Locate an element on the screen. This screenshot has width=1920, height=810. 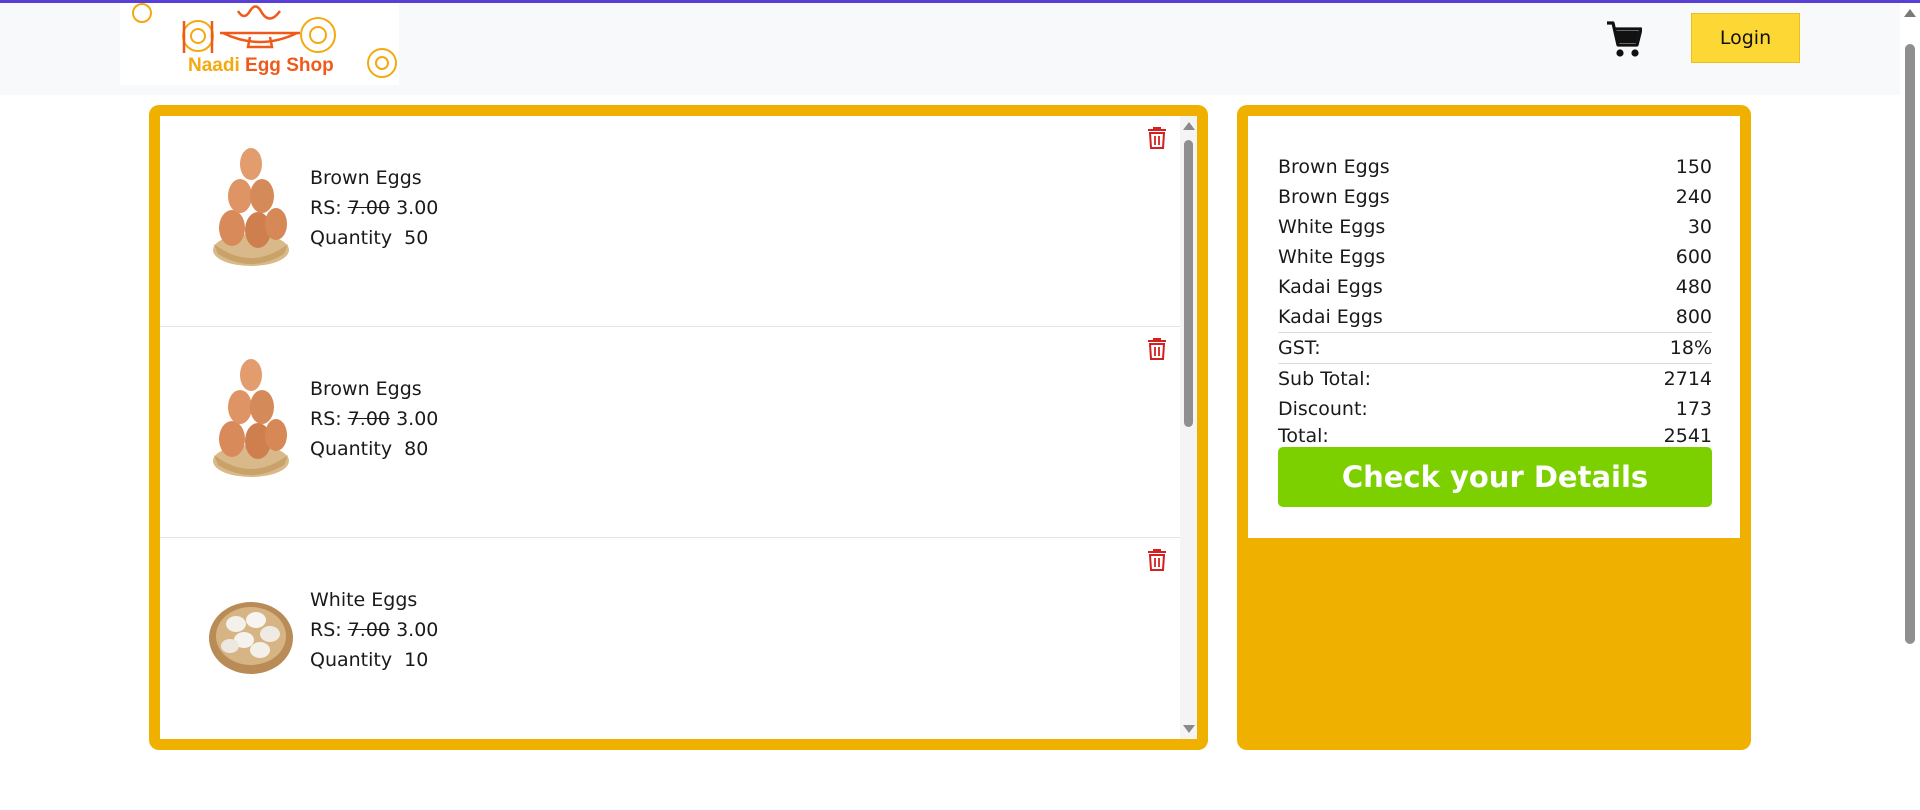
scroll-down-arrow-icon is located at coordinates (1189, 729).